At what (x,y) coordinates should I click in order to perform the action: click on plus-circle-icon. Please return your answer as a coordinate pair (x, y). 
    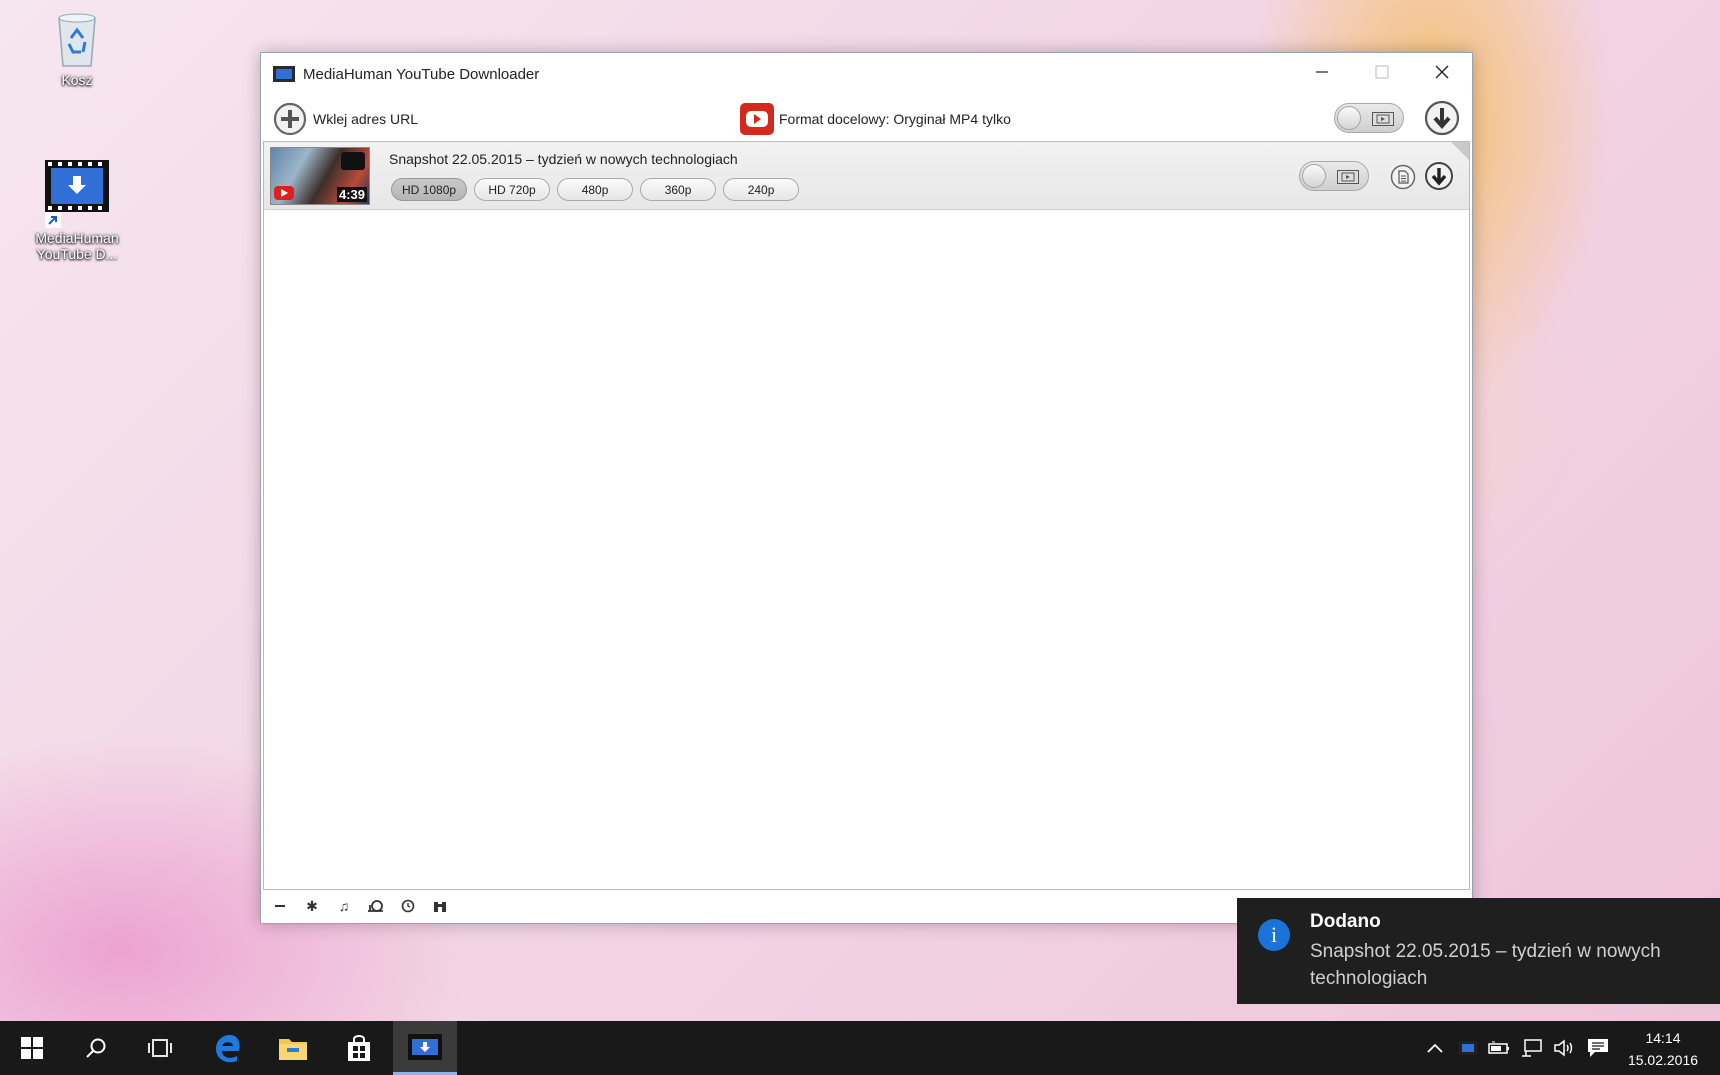
    Looking at the image, I should click on (290, 119).